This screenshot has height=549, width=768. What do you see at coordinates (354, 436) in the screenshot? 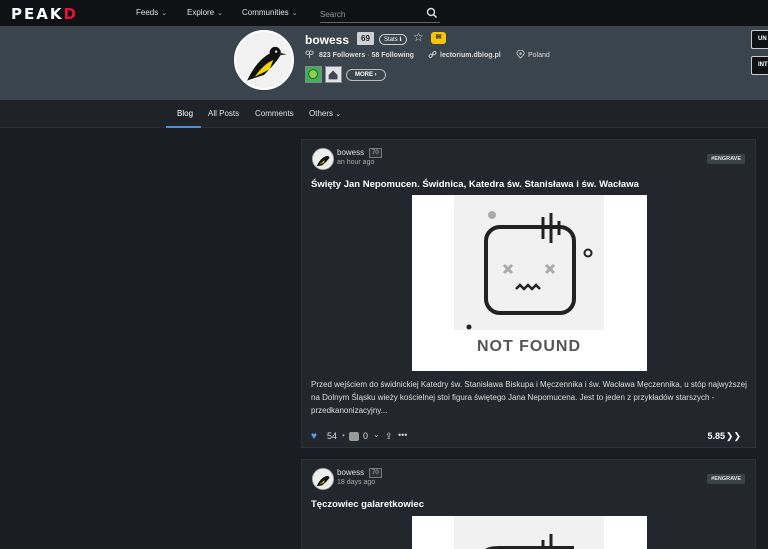
I see `comment-icon` at bounding box center [354, 436].